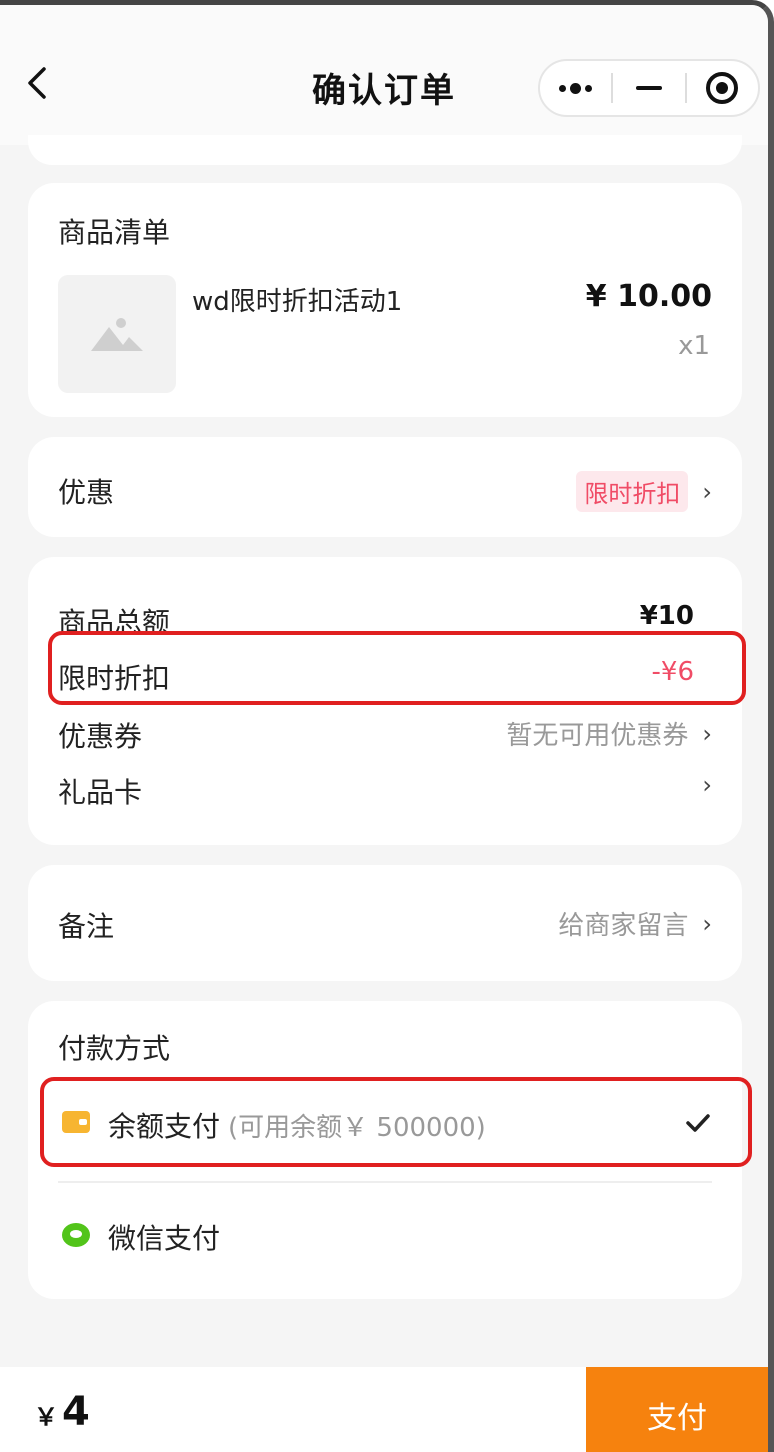 The image size is (774, 1452). Describe the element at coordinates (86, 926) in the screenshot. I see `remark-label: 备注` at that location.